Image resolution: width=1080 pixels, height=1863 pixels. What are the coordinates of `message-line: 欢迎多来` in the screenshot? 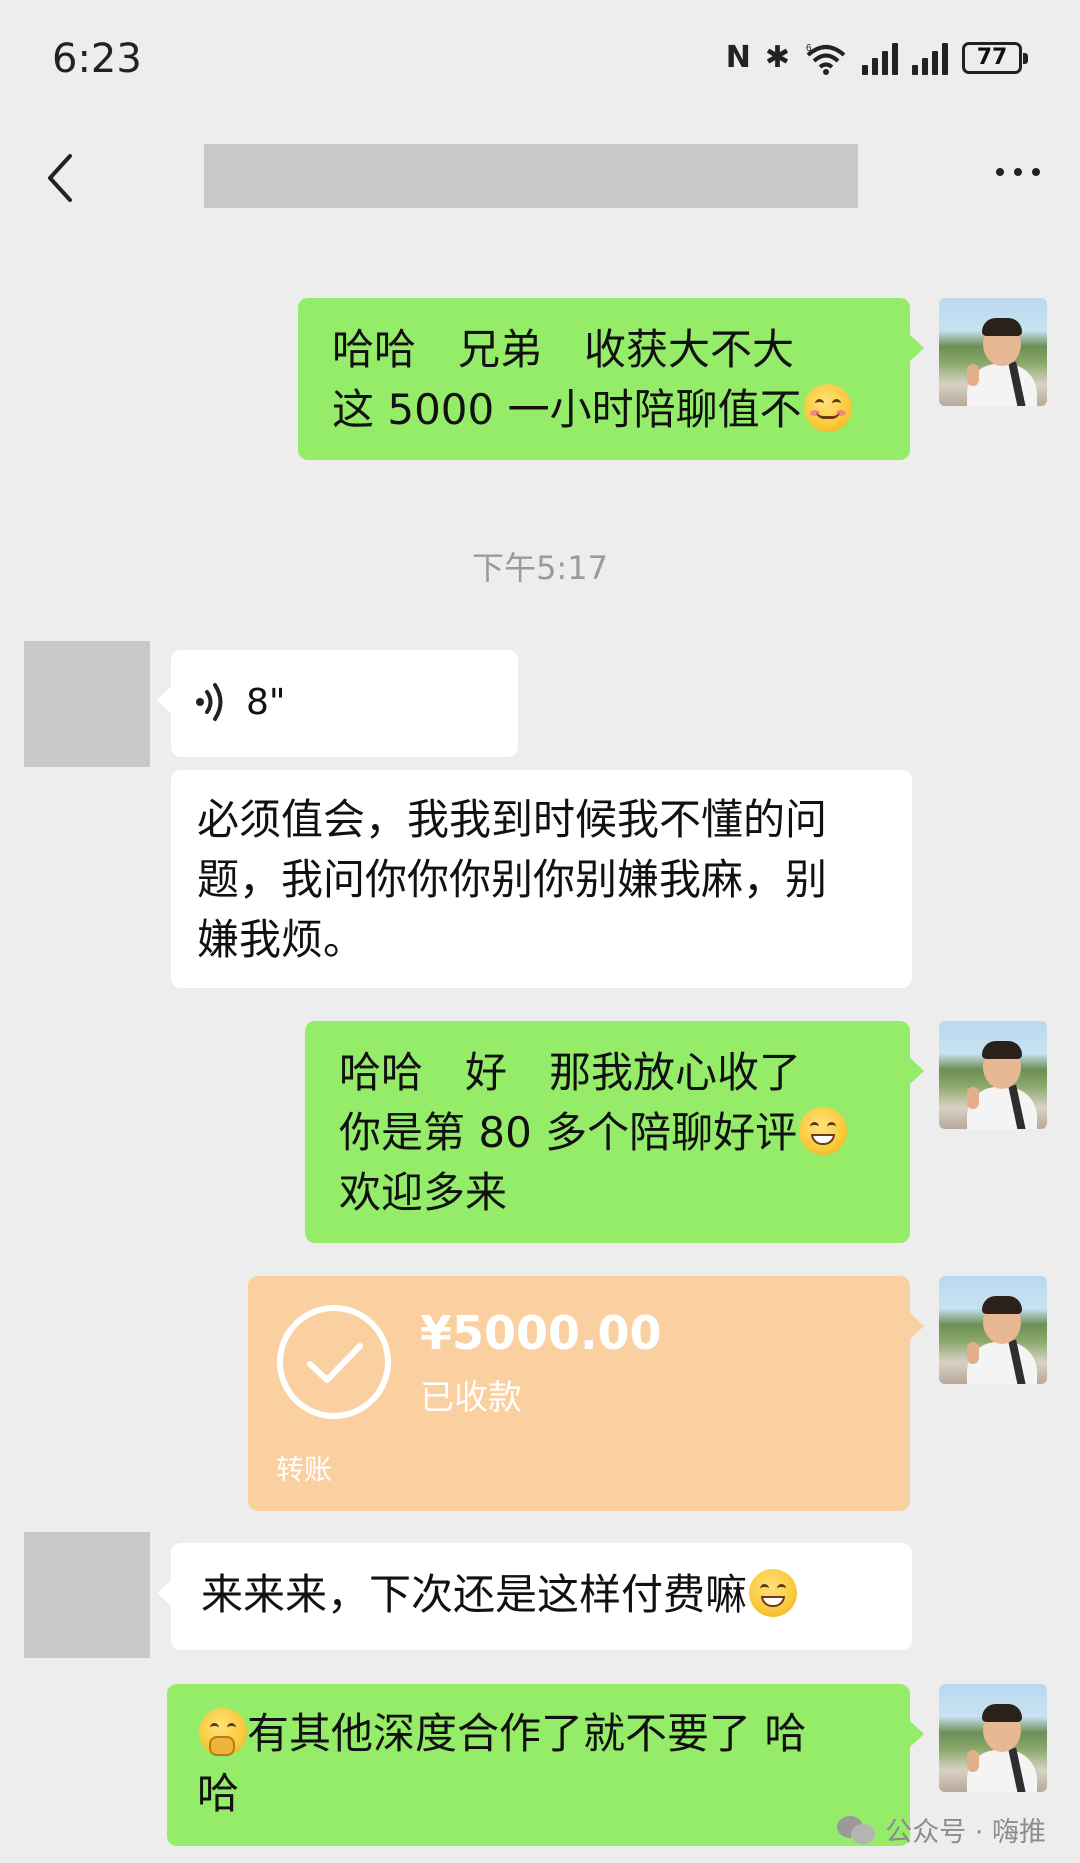 It's located at (423, 1192).